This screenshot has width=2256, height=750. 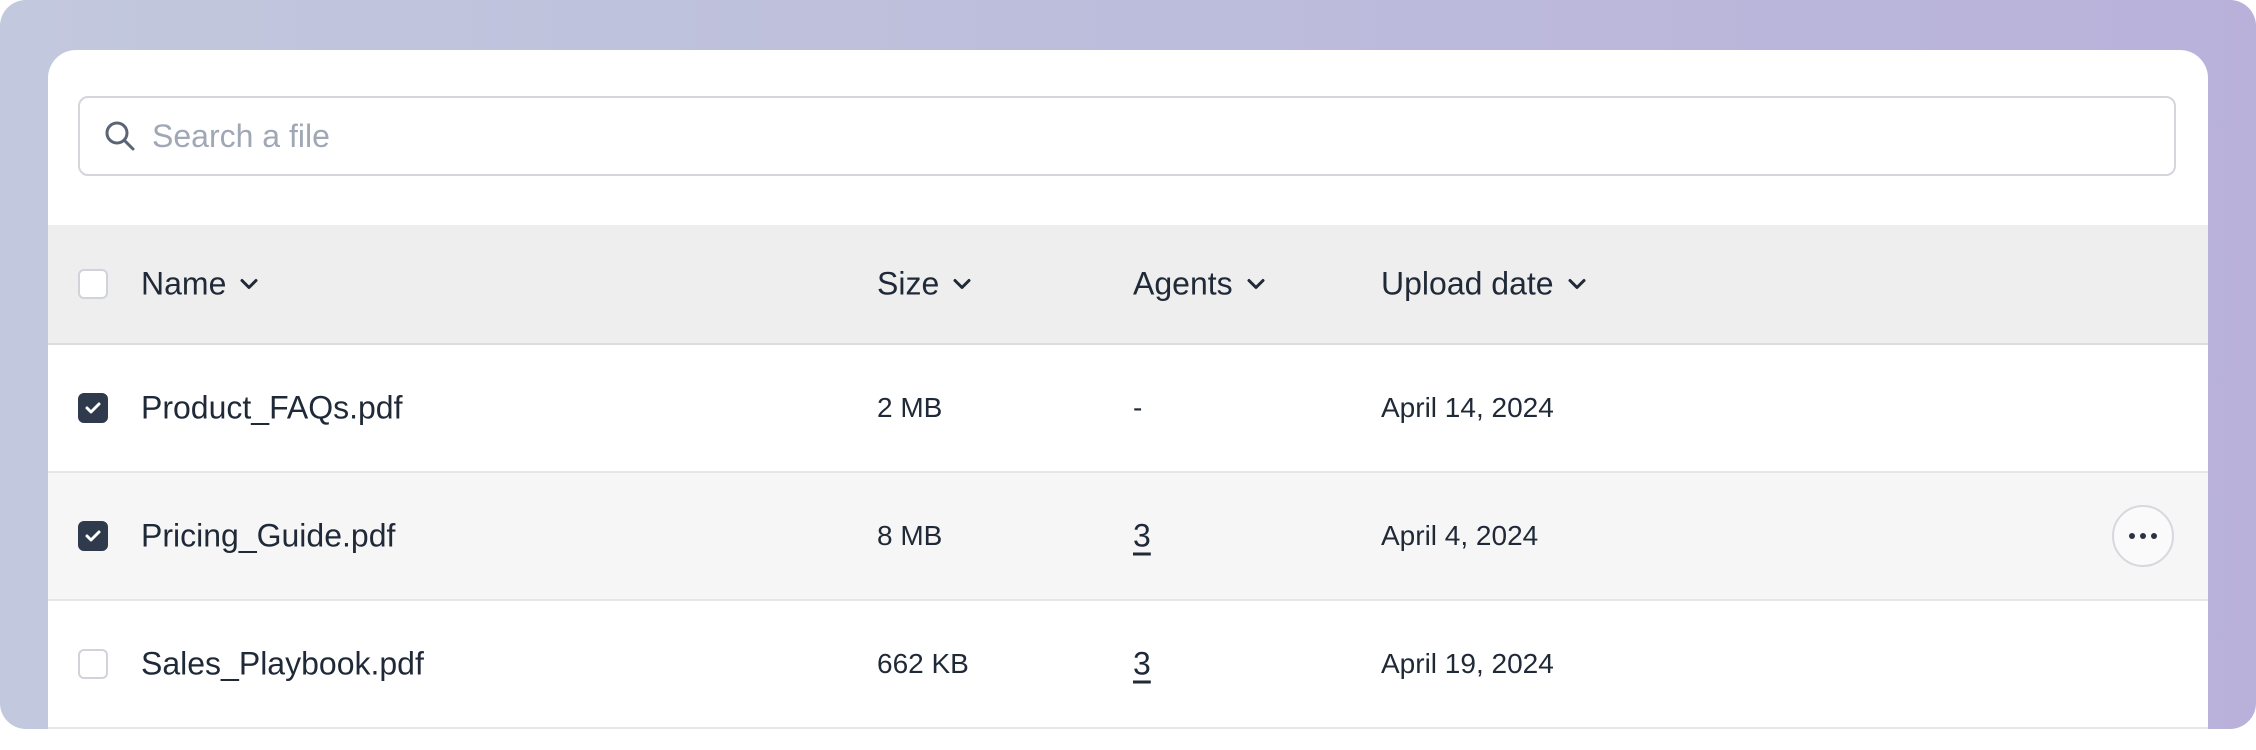 I want to click on column-header-agents: Agents, so click(x=1201, y=284).